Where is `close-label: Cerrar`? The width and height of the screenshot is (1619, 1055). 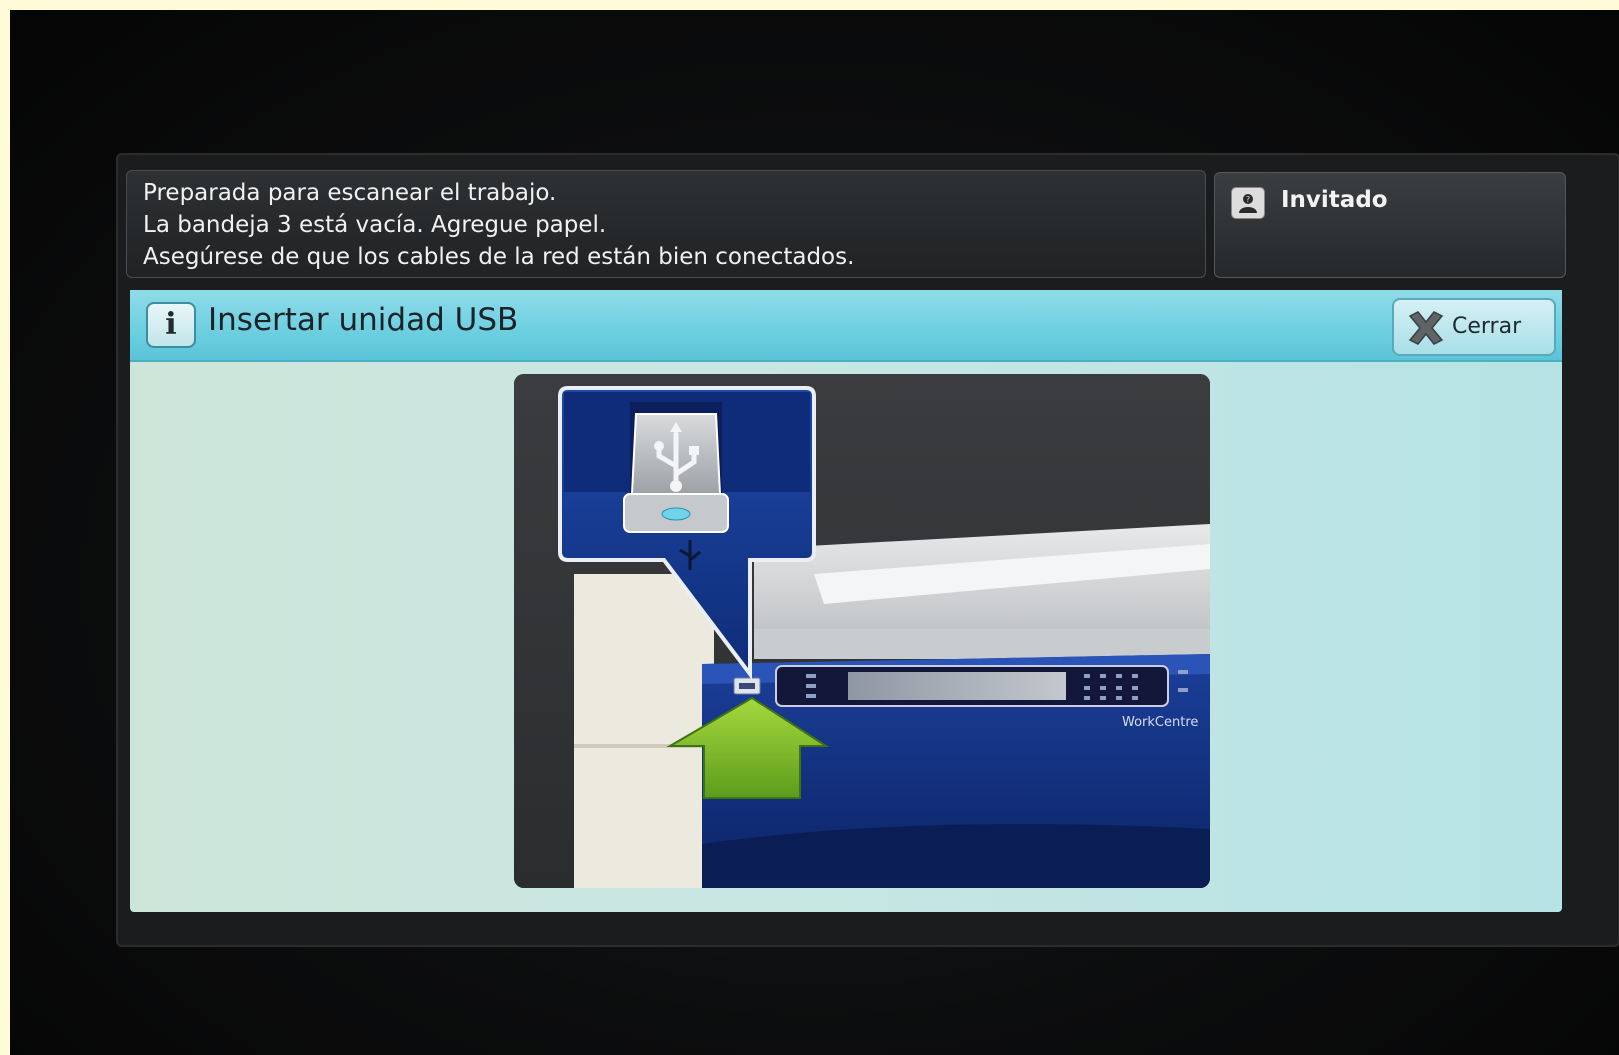
close-label: Cerrar is located at coordinates (1487, 326).